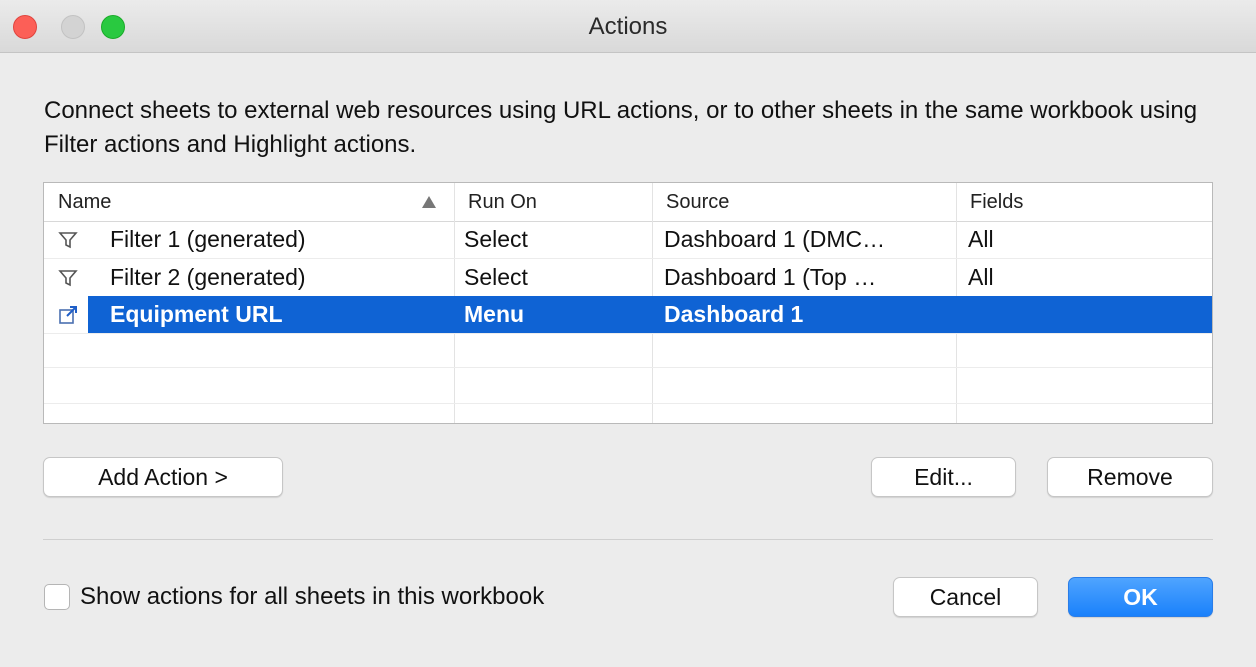  Describe the element at coordinates (163, 477) in the screenshot. I see `add-action-button: Add Action >` at that location.